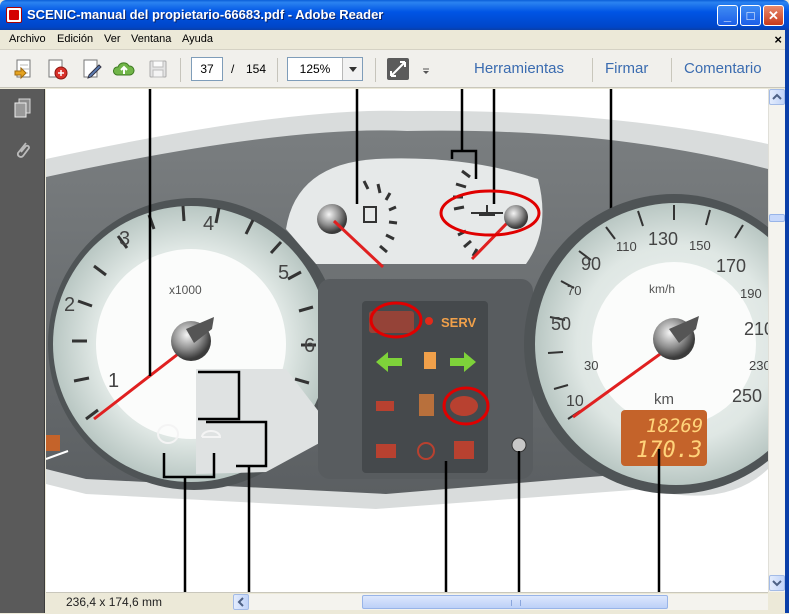 This screenshot has height=614, width=789. Describe the element at coordinates (700, 245) in the screenshot. I see `speed-number: 150` at that location.